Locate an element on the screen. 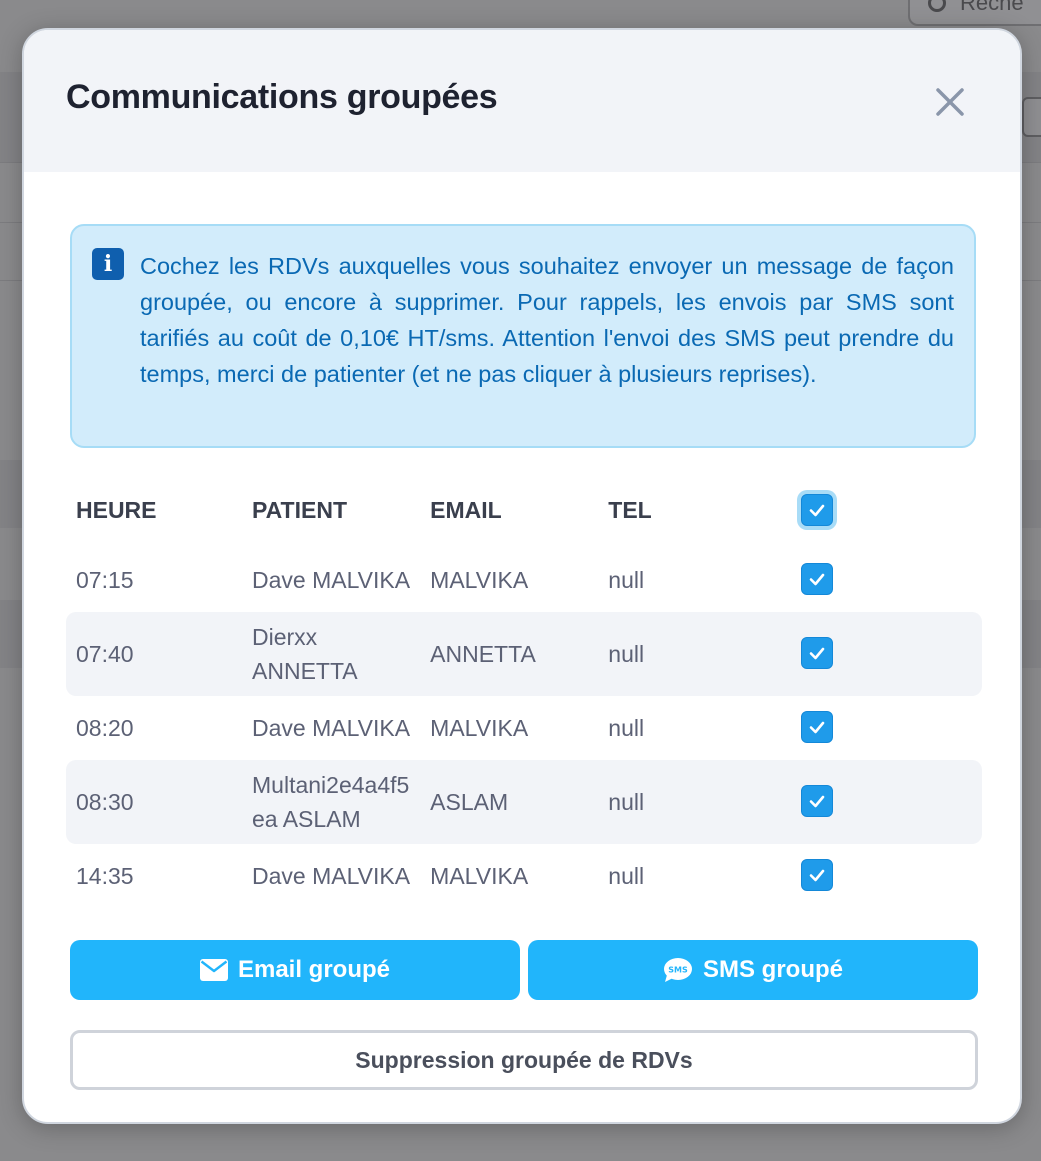 This screenshot has height=1161, width=1041. table-row: 08:20 Dave MALVIKA MALVIKA null is located at coordinates (524, 728).